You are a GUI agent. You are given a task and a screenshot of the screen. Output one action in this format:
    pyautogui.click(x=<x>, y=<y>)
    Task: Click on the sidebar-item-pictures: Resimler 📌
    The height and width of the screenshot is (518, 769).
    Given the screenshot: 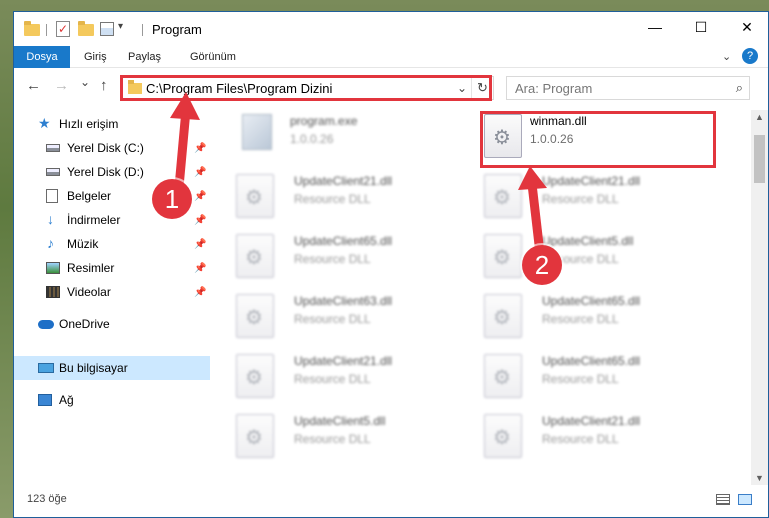 What is the action you would take?
    pyautogui.click(x=112, y=268)
    